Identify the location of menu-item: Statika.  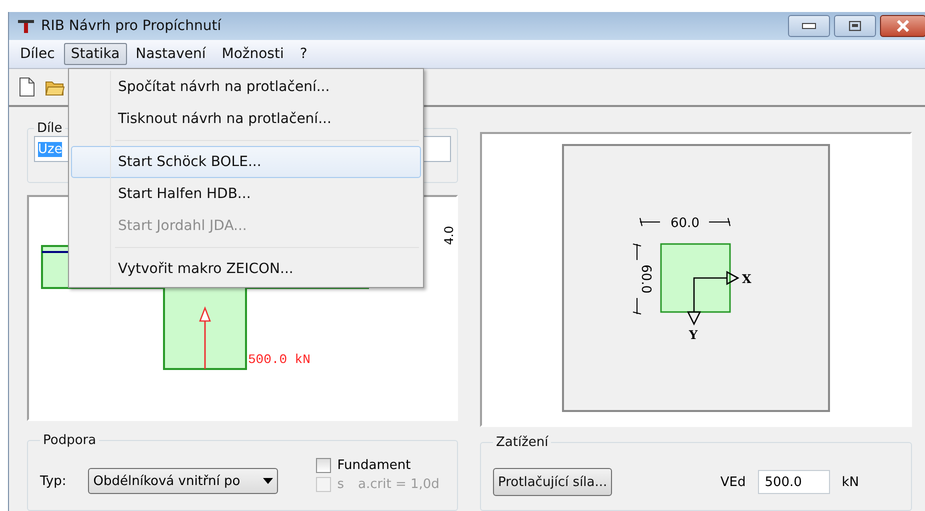
(95, 54).